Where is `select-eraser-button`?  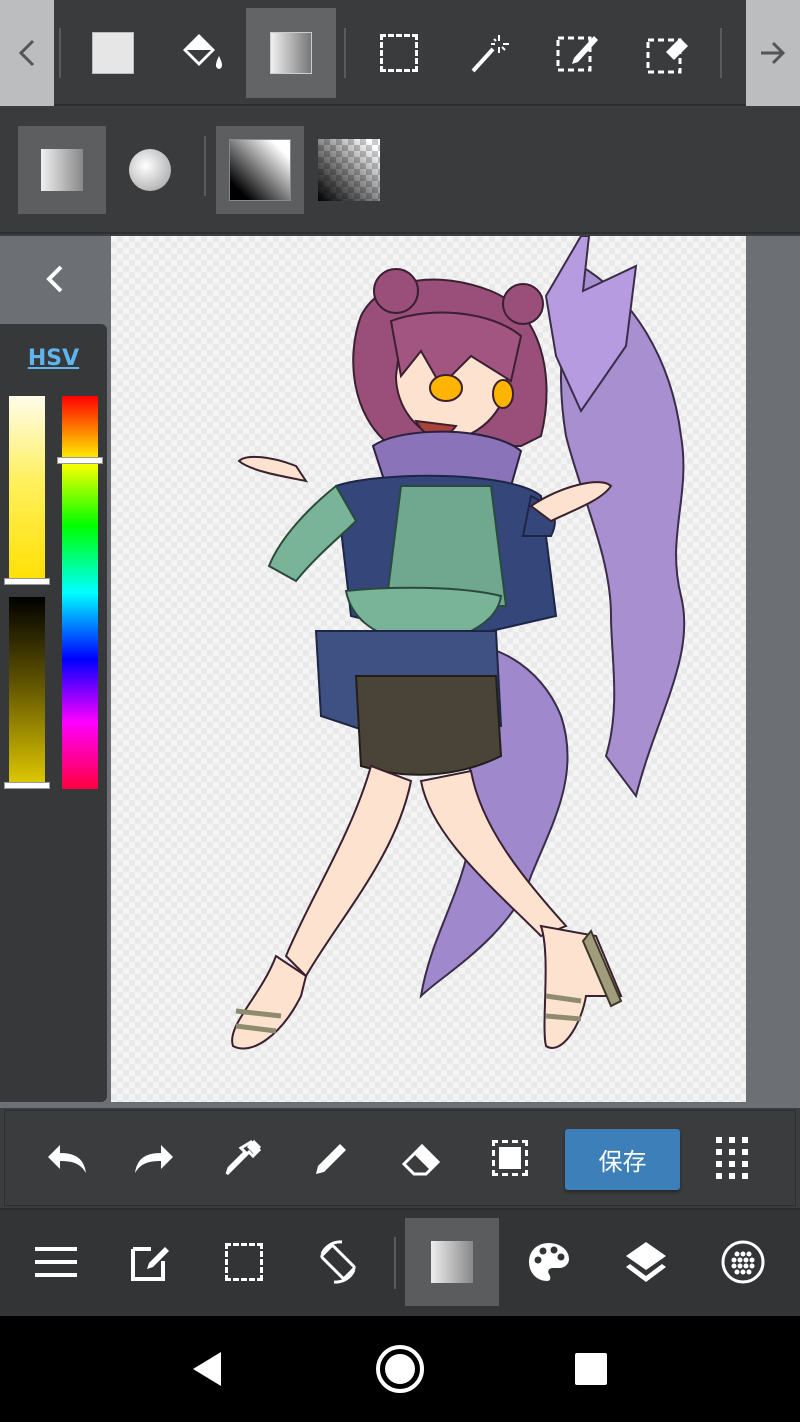 select-eraser-button is located at coordinates (667, 53).